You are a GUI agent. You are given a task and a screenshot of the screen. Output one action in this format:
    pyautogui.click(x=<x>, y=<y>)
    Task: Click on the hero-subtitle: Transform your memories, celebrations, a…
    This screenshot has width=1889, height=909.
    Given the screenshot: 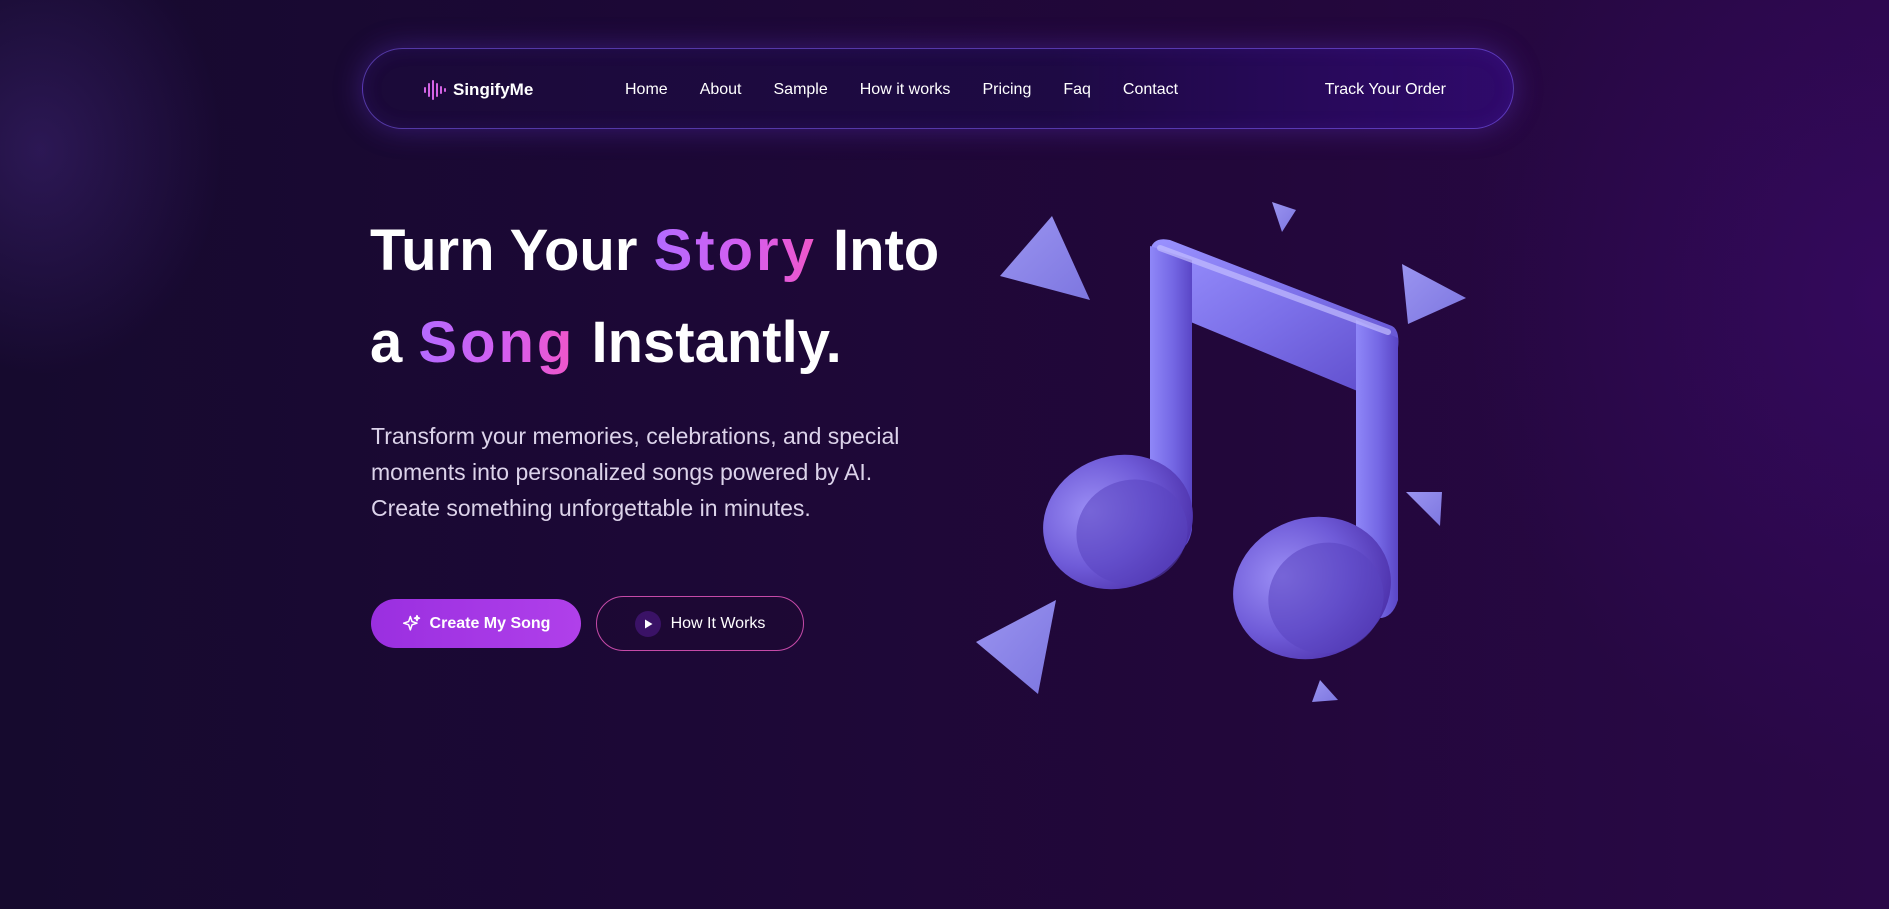 What is the action you would take?
    pyautogui.click(x=666, y=472)
    